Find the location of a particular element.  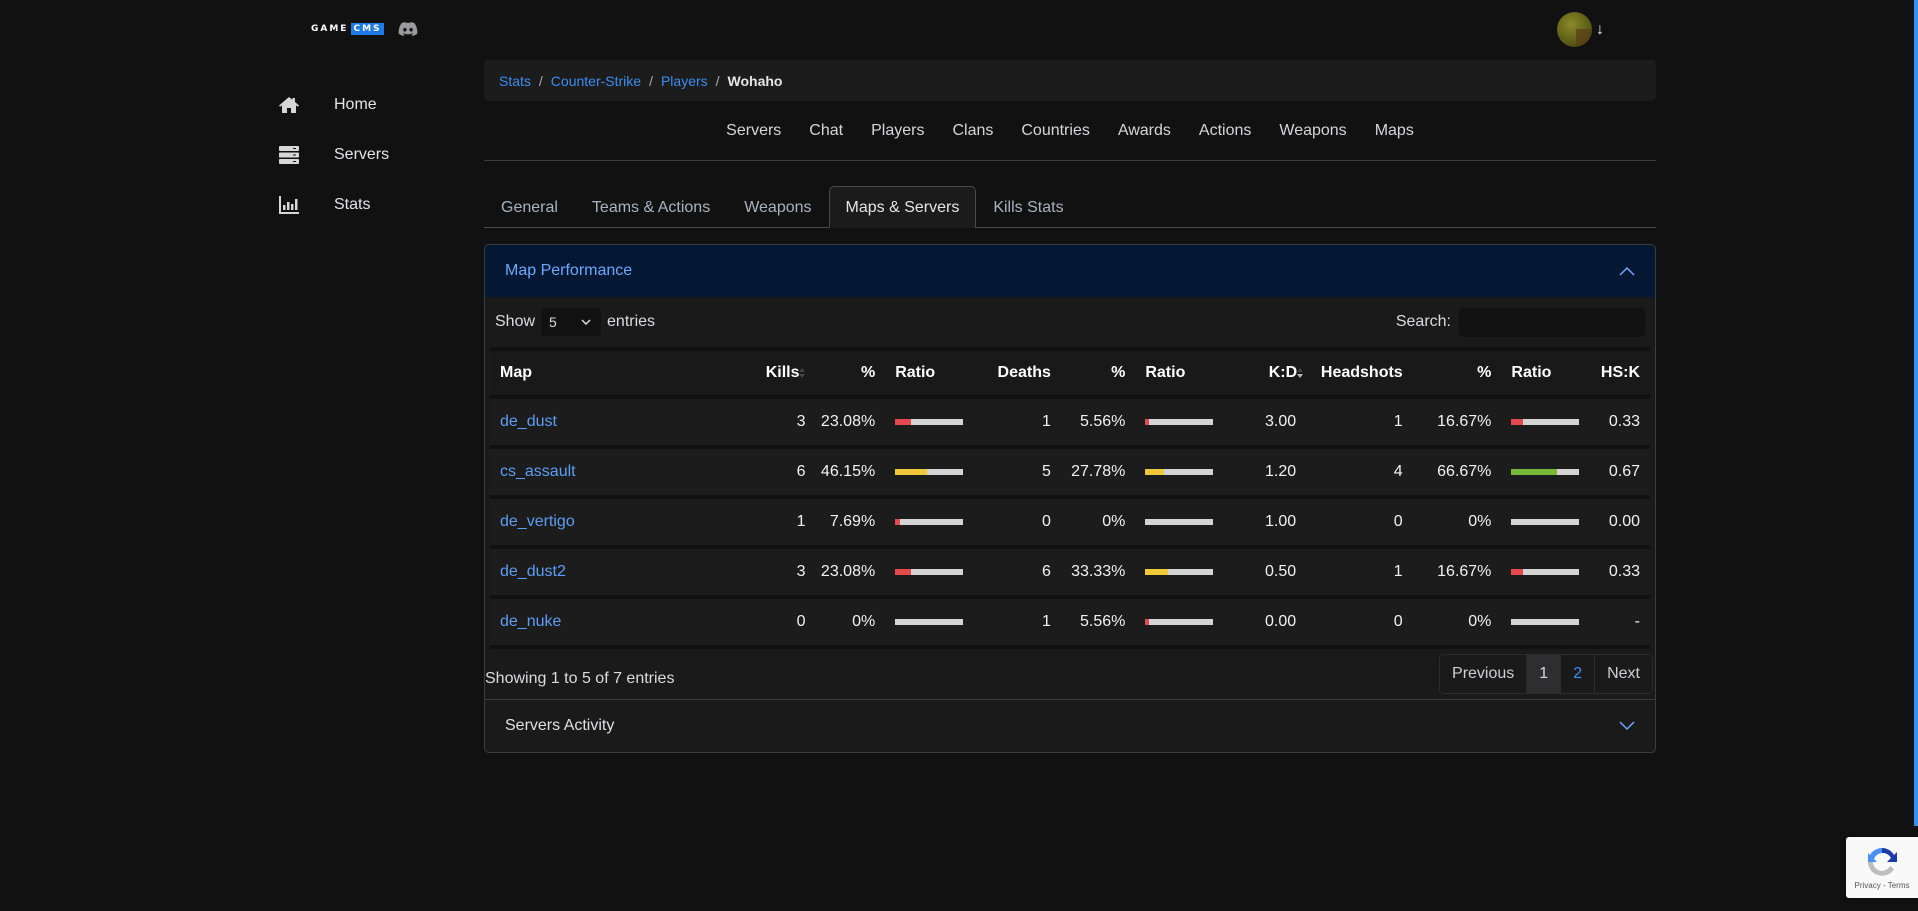

search-input is located at coordinates (1552, 322).